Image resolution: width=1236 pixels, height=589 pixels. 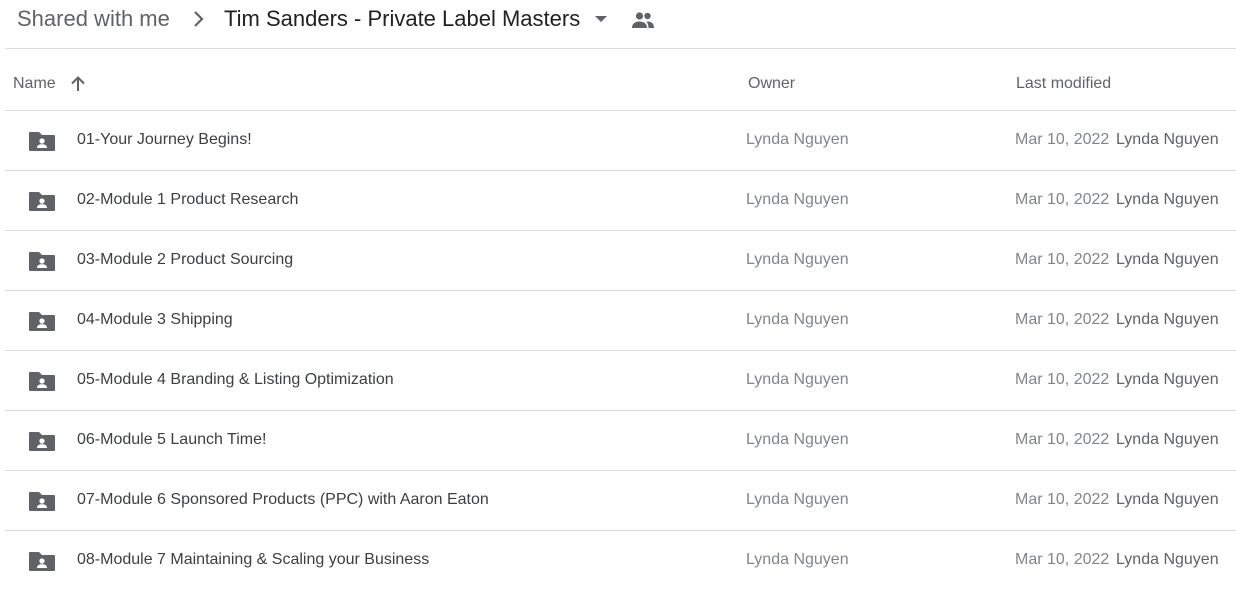 I want to click on column-header-last-modified: Last modified, so click(x=1063, y=84).